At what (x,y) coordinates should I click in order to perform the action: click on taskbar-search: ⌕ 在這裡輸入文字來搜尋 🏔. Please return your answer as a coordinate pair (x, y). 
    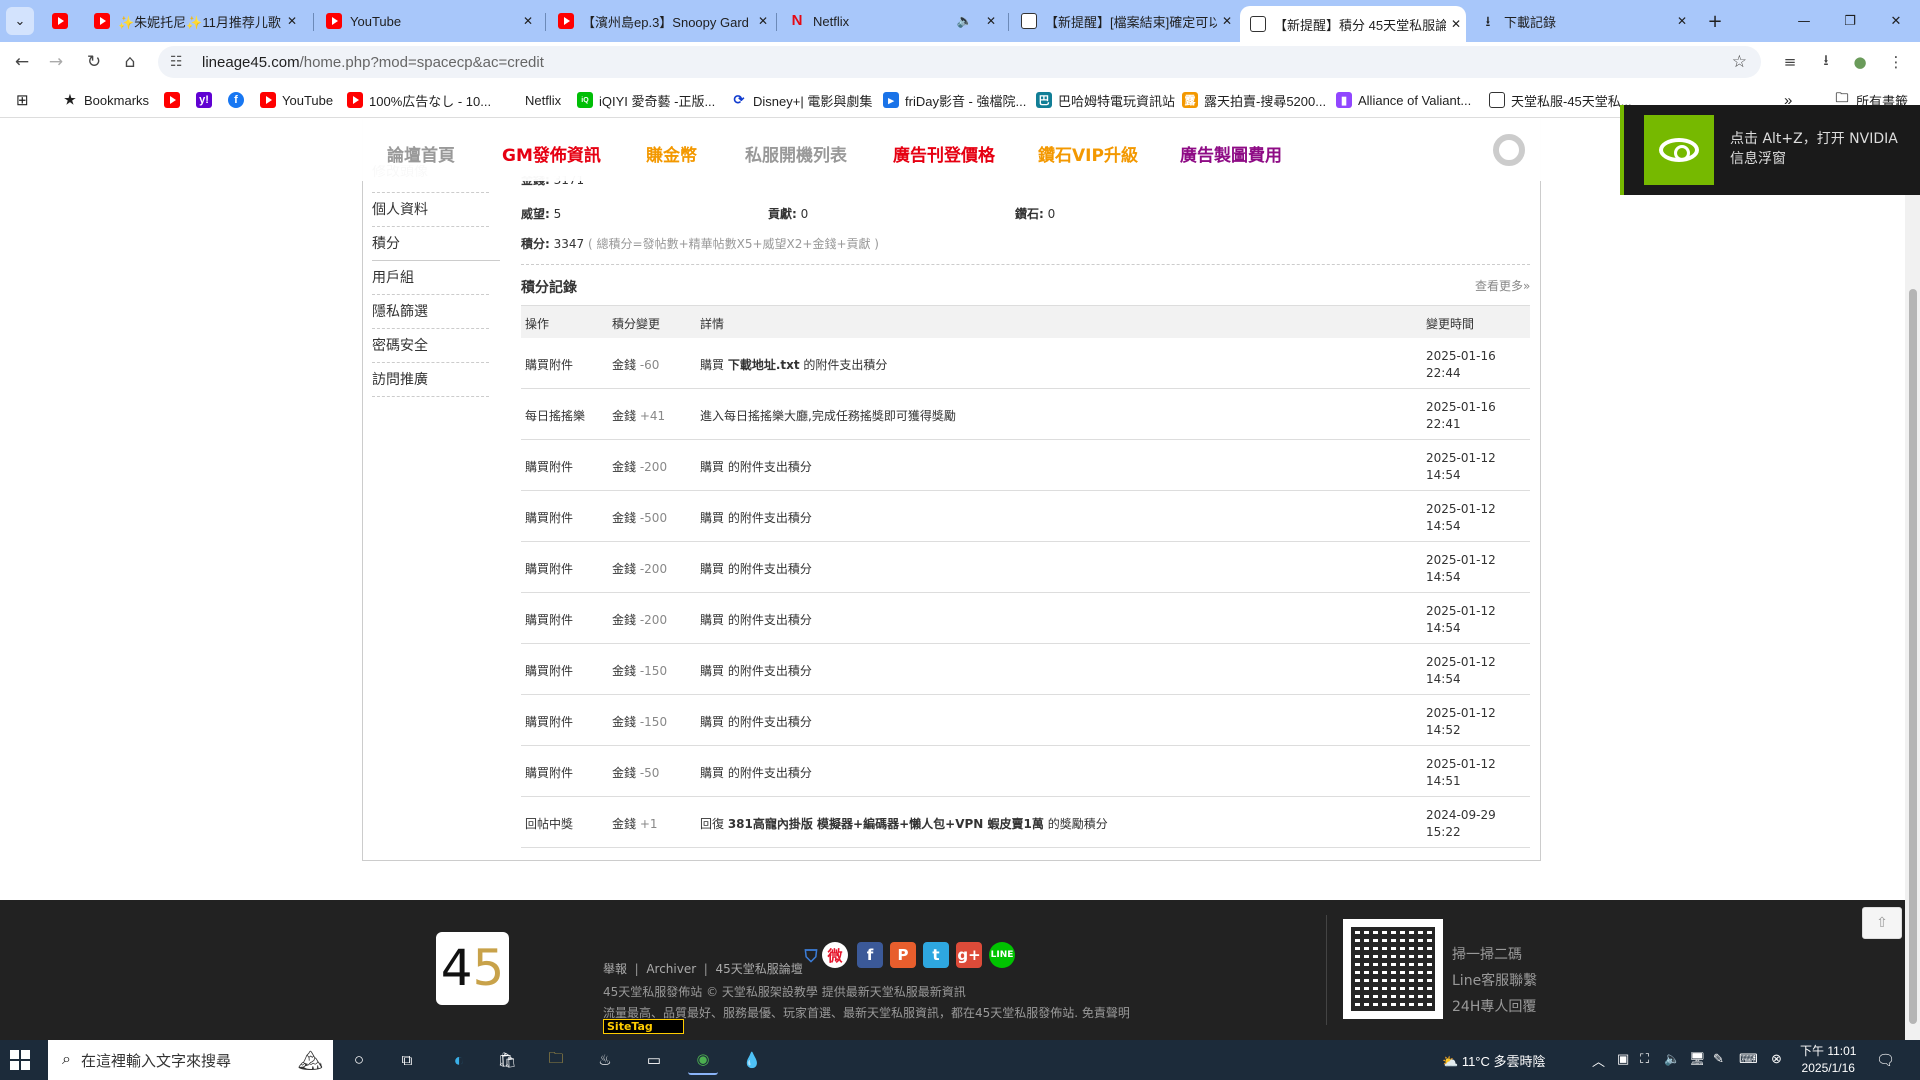
    Looking at the image, I should click on (190, 1060).